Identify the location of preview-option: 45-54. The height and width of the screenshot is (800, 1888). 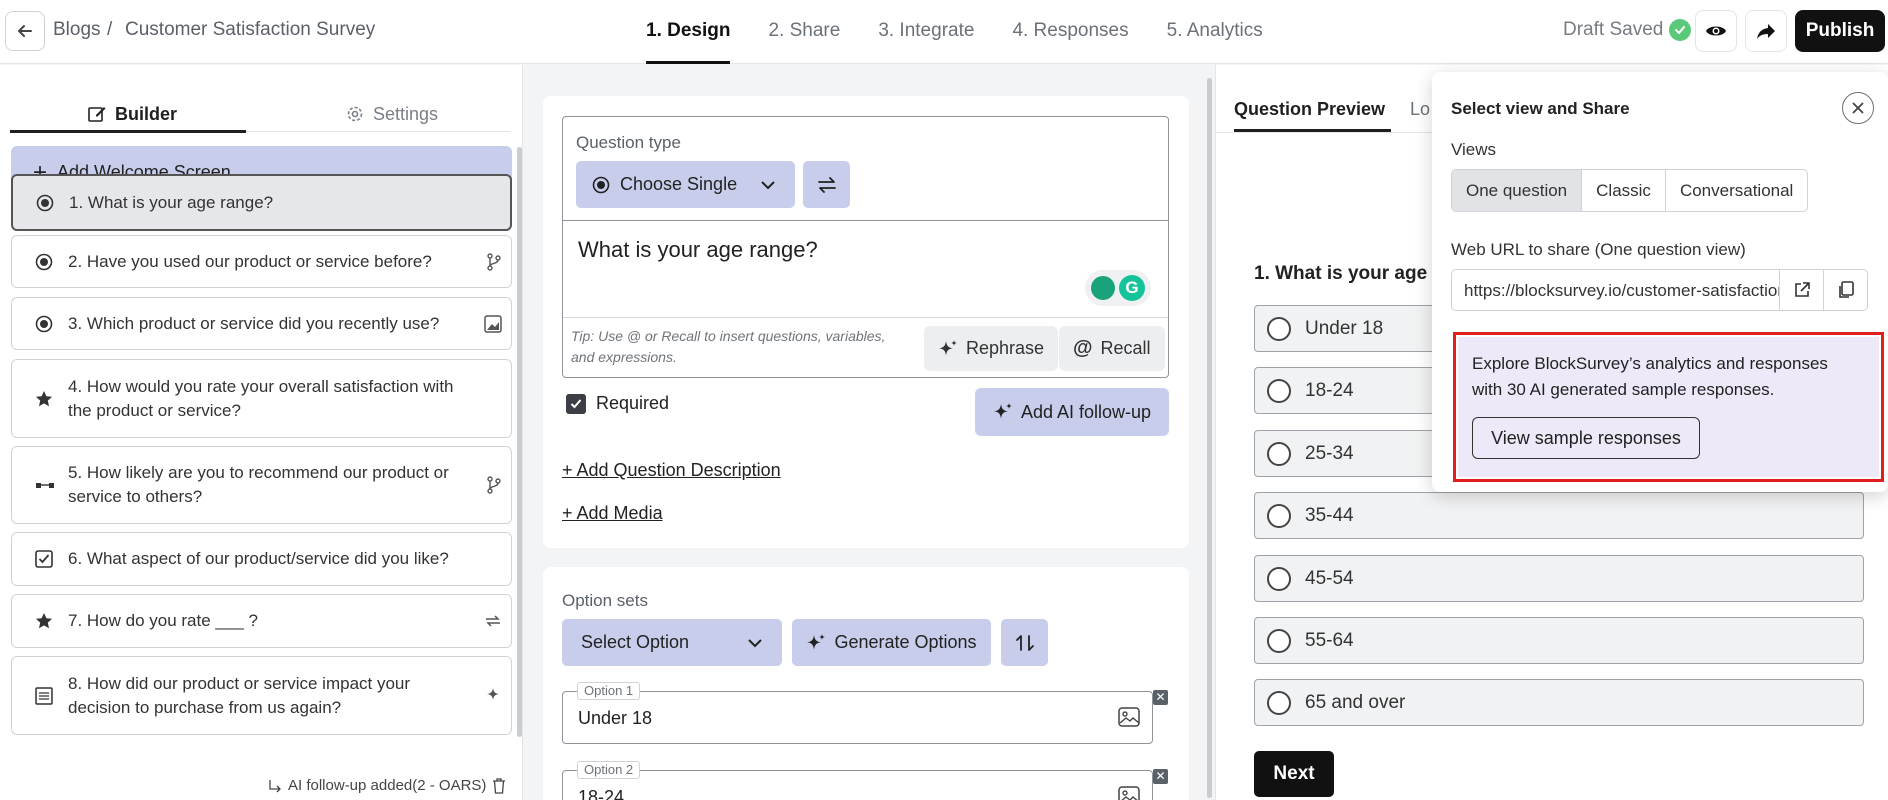
(1559, 578).